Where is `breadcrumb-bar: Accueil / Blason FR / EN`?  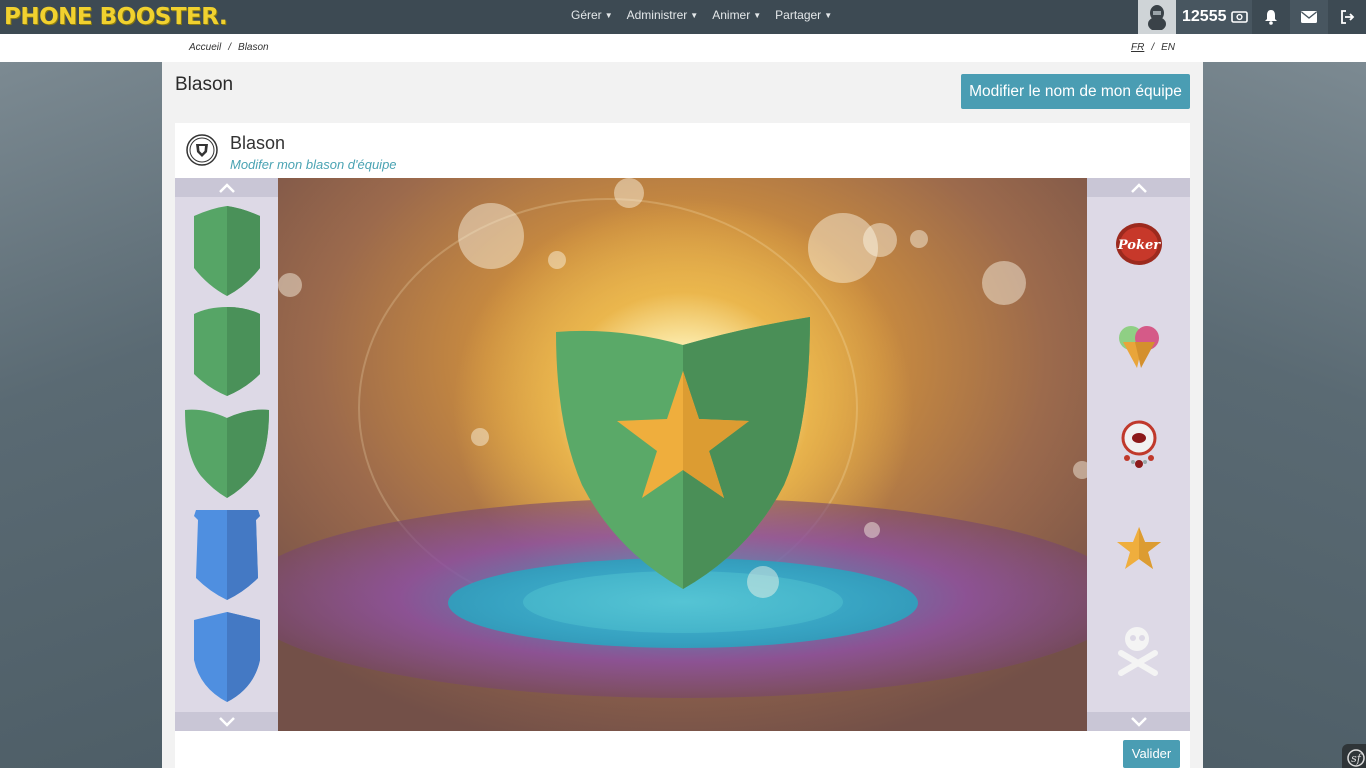 breadcrumb-bar: Accueil / Blason FR / EN is located at coordinates (683, 48).